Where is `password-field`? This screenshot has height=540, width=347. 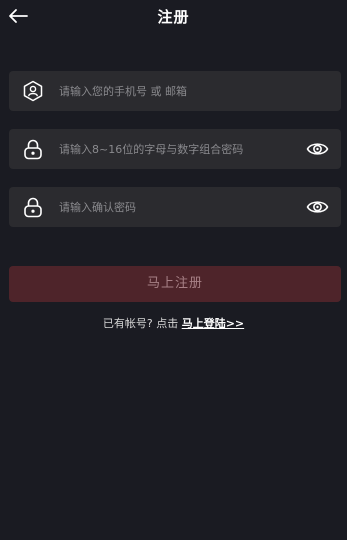 password-field is located at coordinates (175, 149).